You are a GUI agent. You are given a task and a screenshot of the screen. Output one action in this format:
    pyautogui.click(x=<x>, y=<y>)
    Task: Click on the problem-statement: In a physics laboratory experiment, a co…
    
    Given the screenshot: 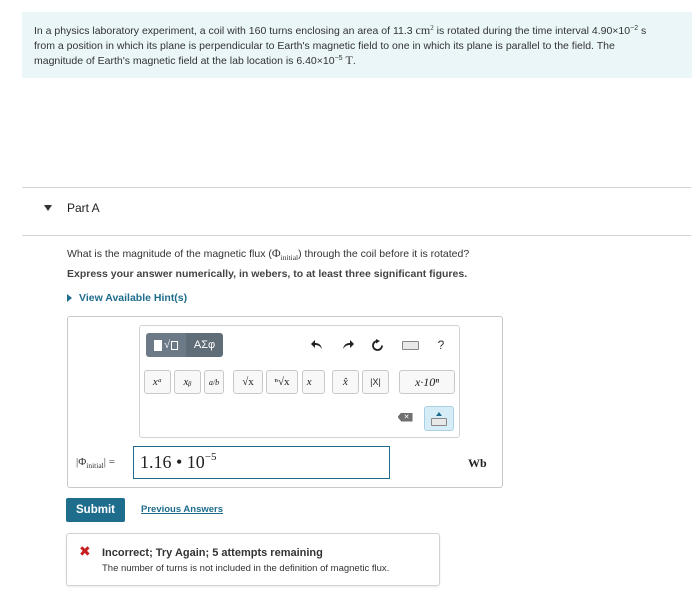 What is the action you would take?
    pyautogui.click(x=357, y=45)
    